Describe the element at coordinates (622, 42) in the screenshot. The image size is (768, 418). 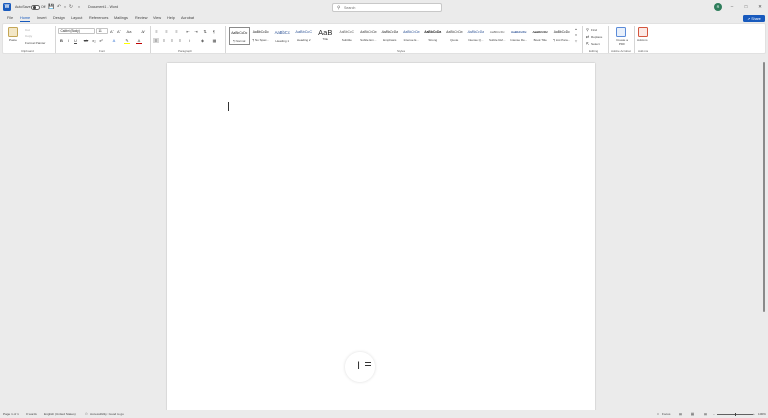
I see `create-pdf-button: Create a PDF` at that location.